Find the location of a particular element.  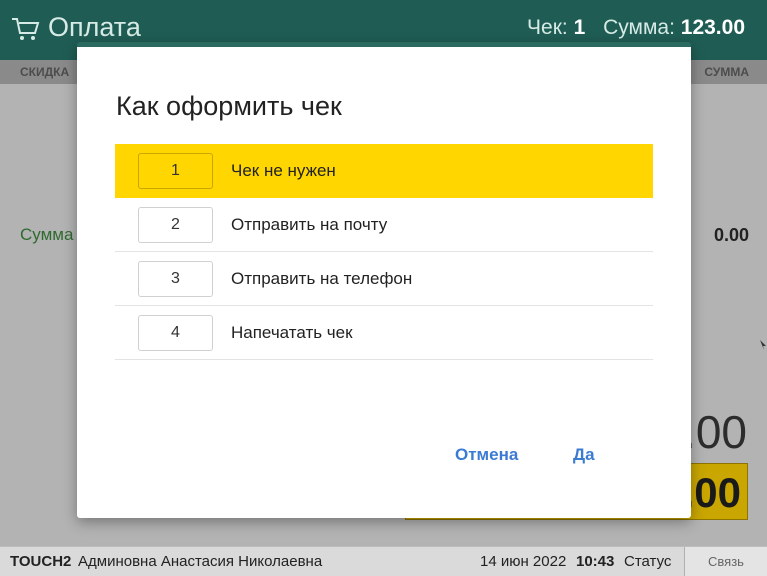

pay-amount: .00 is located at coordinates (711, 492).